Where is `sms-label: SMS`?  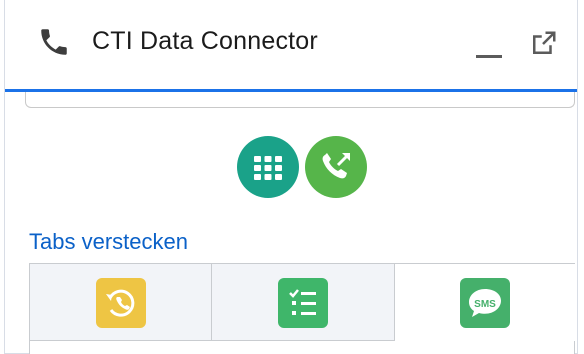
sms-label: SMS is located at coordinates (485, 304).